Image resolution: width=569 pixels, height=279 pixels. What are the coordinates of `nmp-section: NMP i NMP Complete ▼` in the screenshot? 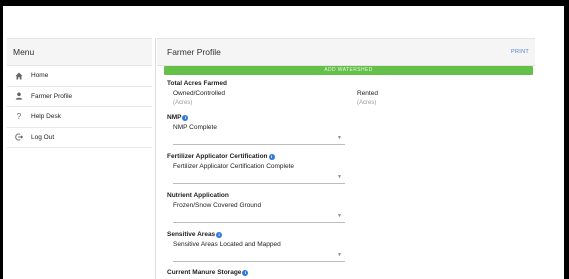 It's located at (351, 129).